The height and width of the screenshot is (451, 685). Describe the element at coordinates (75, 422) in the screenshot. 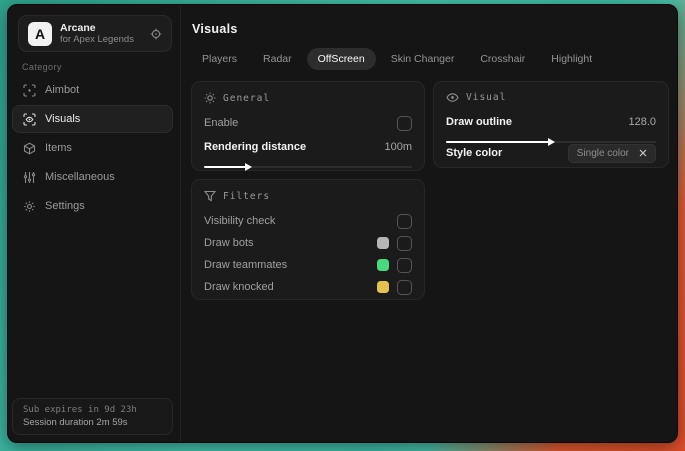

I see `session-duration-text: Session duration 2m 59s` at that location.